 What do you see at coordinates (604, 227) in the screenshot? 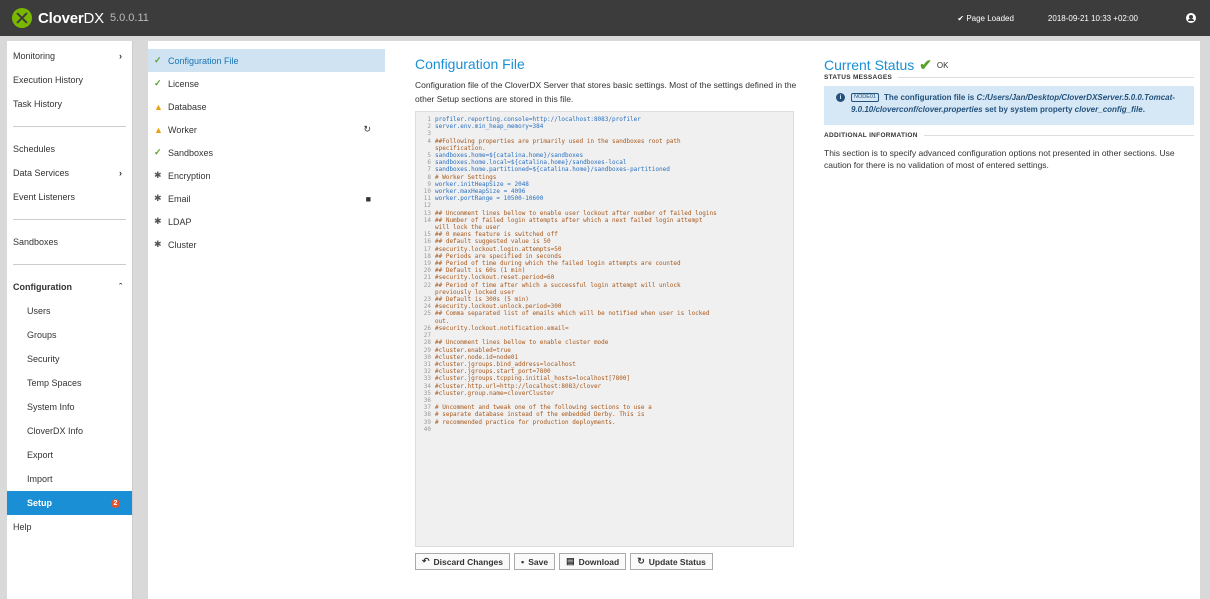
I see `code-line: will lock the user` at bounding box center [604, 227].